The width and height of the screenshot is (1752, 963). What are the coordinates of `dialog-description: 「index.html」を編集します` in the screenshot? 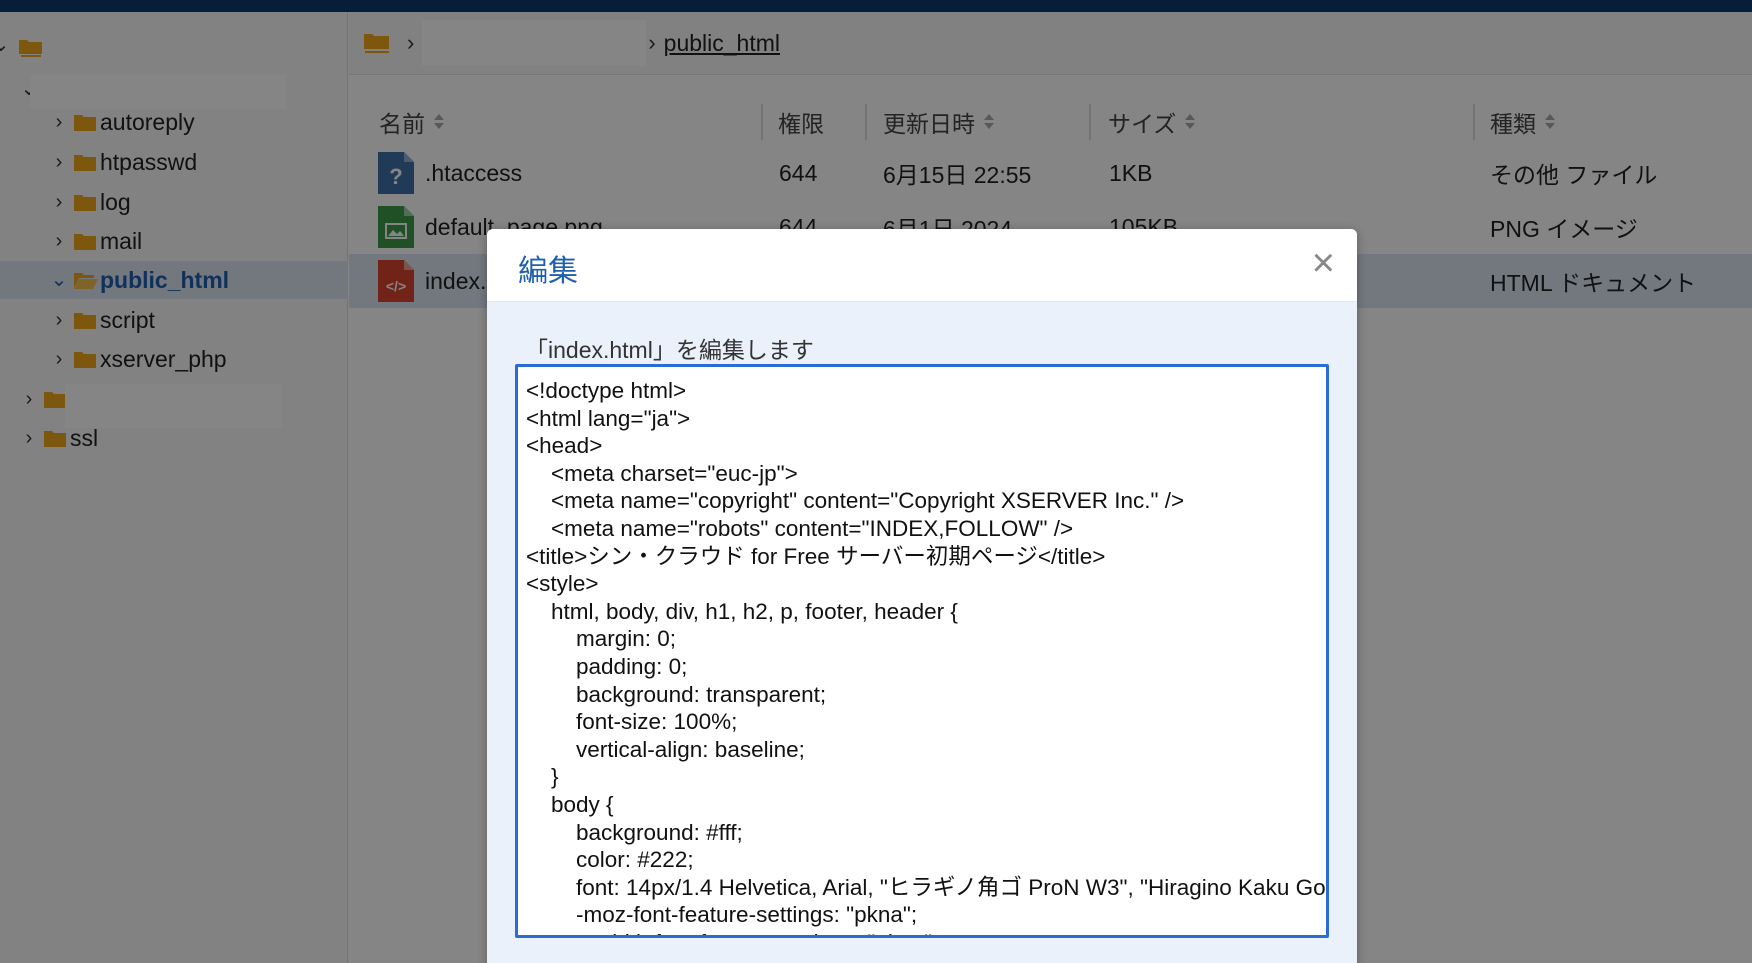 It's located at (669, 350).